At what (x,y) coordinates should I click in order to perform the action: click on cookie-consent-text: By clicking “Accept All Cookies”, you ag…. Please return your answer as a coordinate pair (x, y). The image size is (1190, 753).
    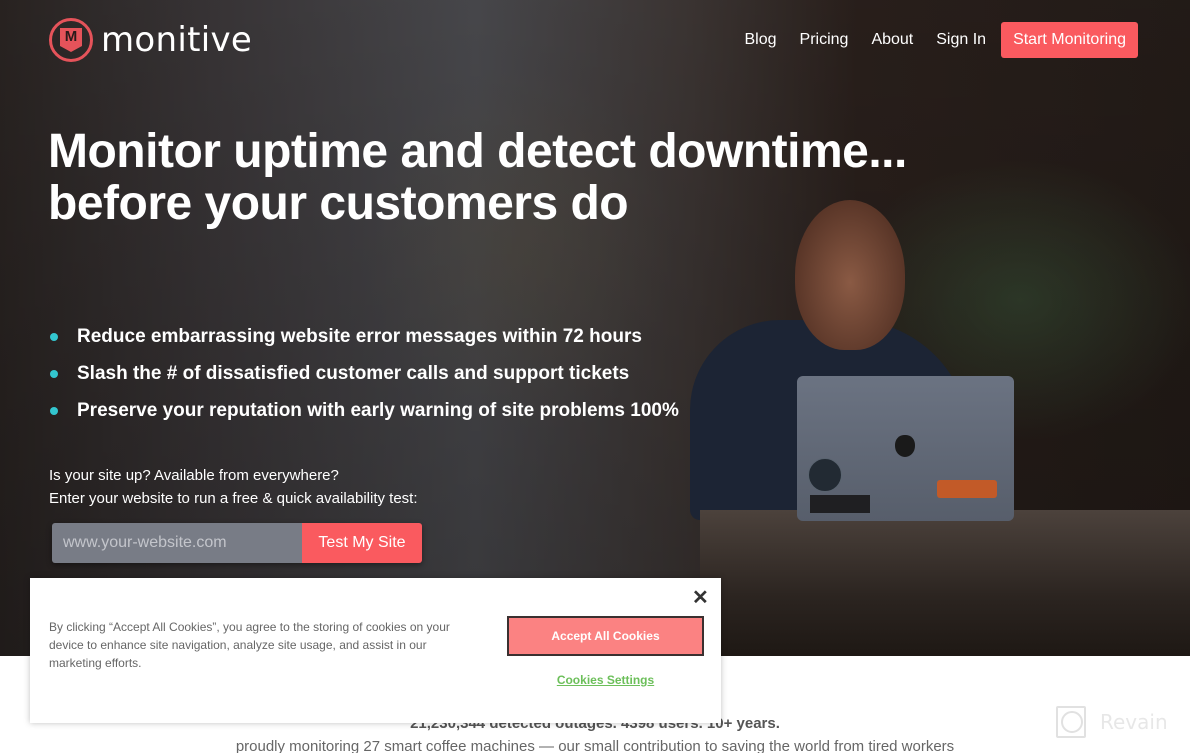
    Looking at the image, I should click on (249, 645).